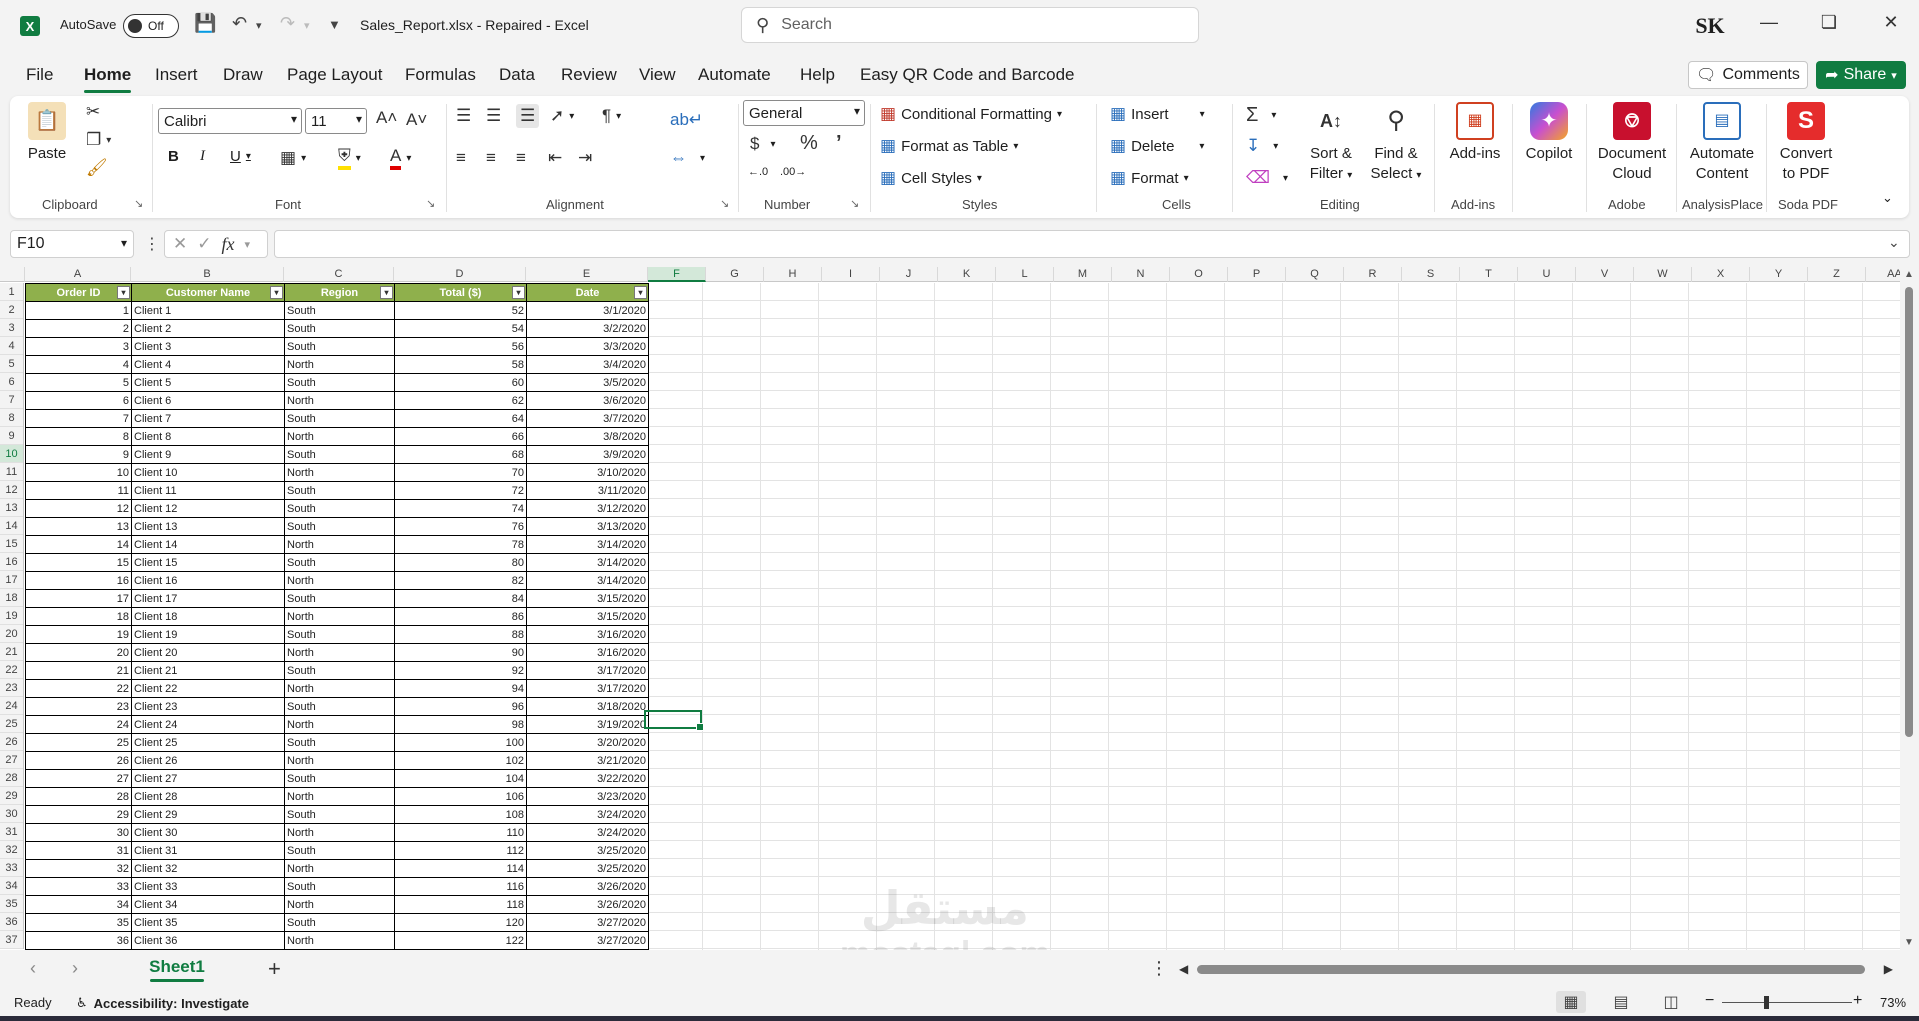 This screenshot has height=1021, width=1919. I want to click on scroll-down-icon: ▼, so click(1909, 942).